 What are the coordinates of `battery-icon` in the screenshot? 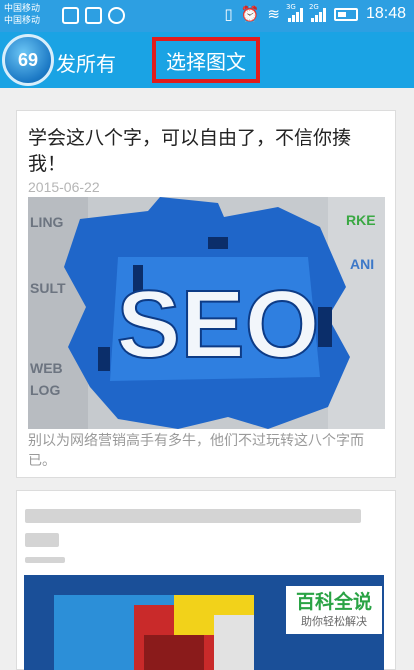 It's located at (345, 14).